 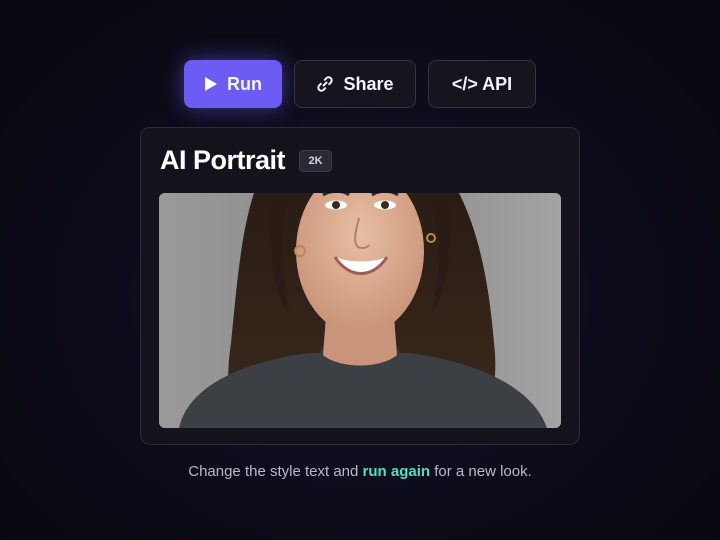 I want to click on card-title: AI Portrait, so click(x=223, y=160).